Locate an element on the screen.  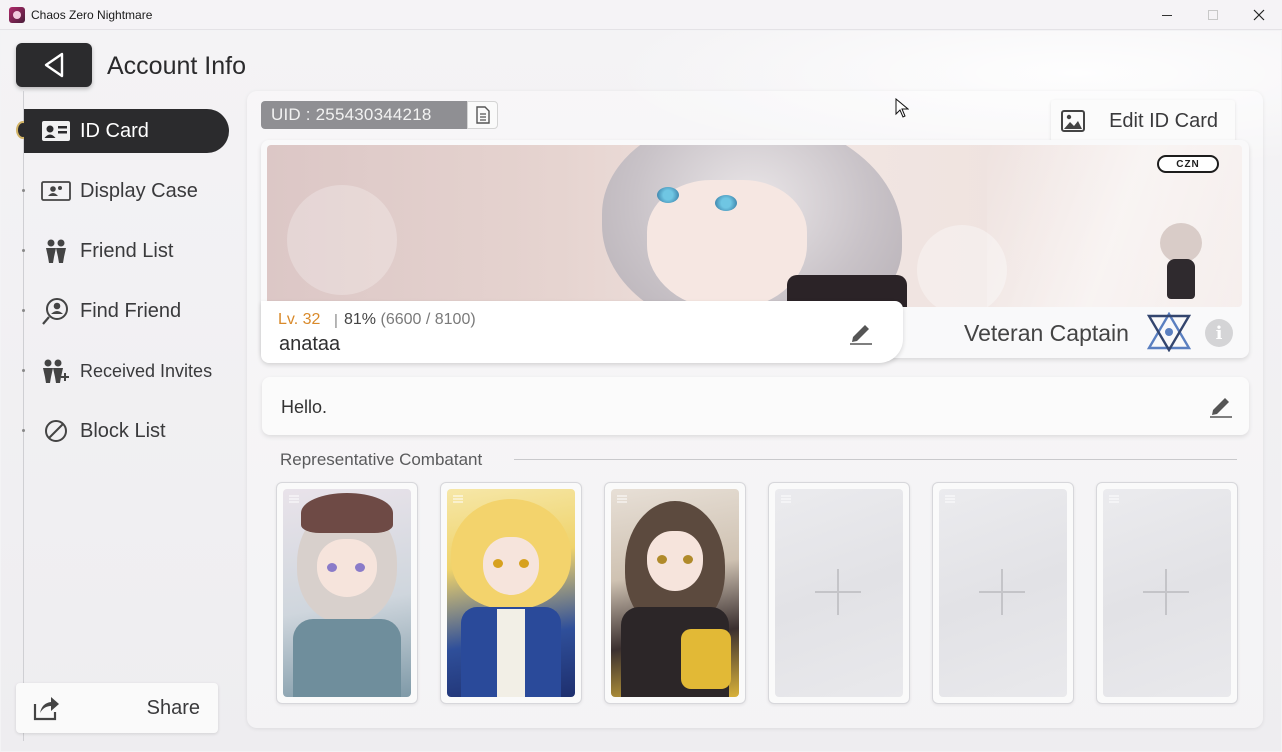
section-divider is located at coordinates (875, 459).